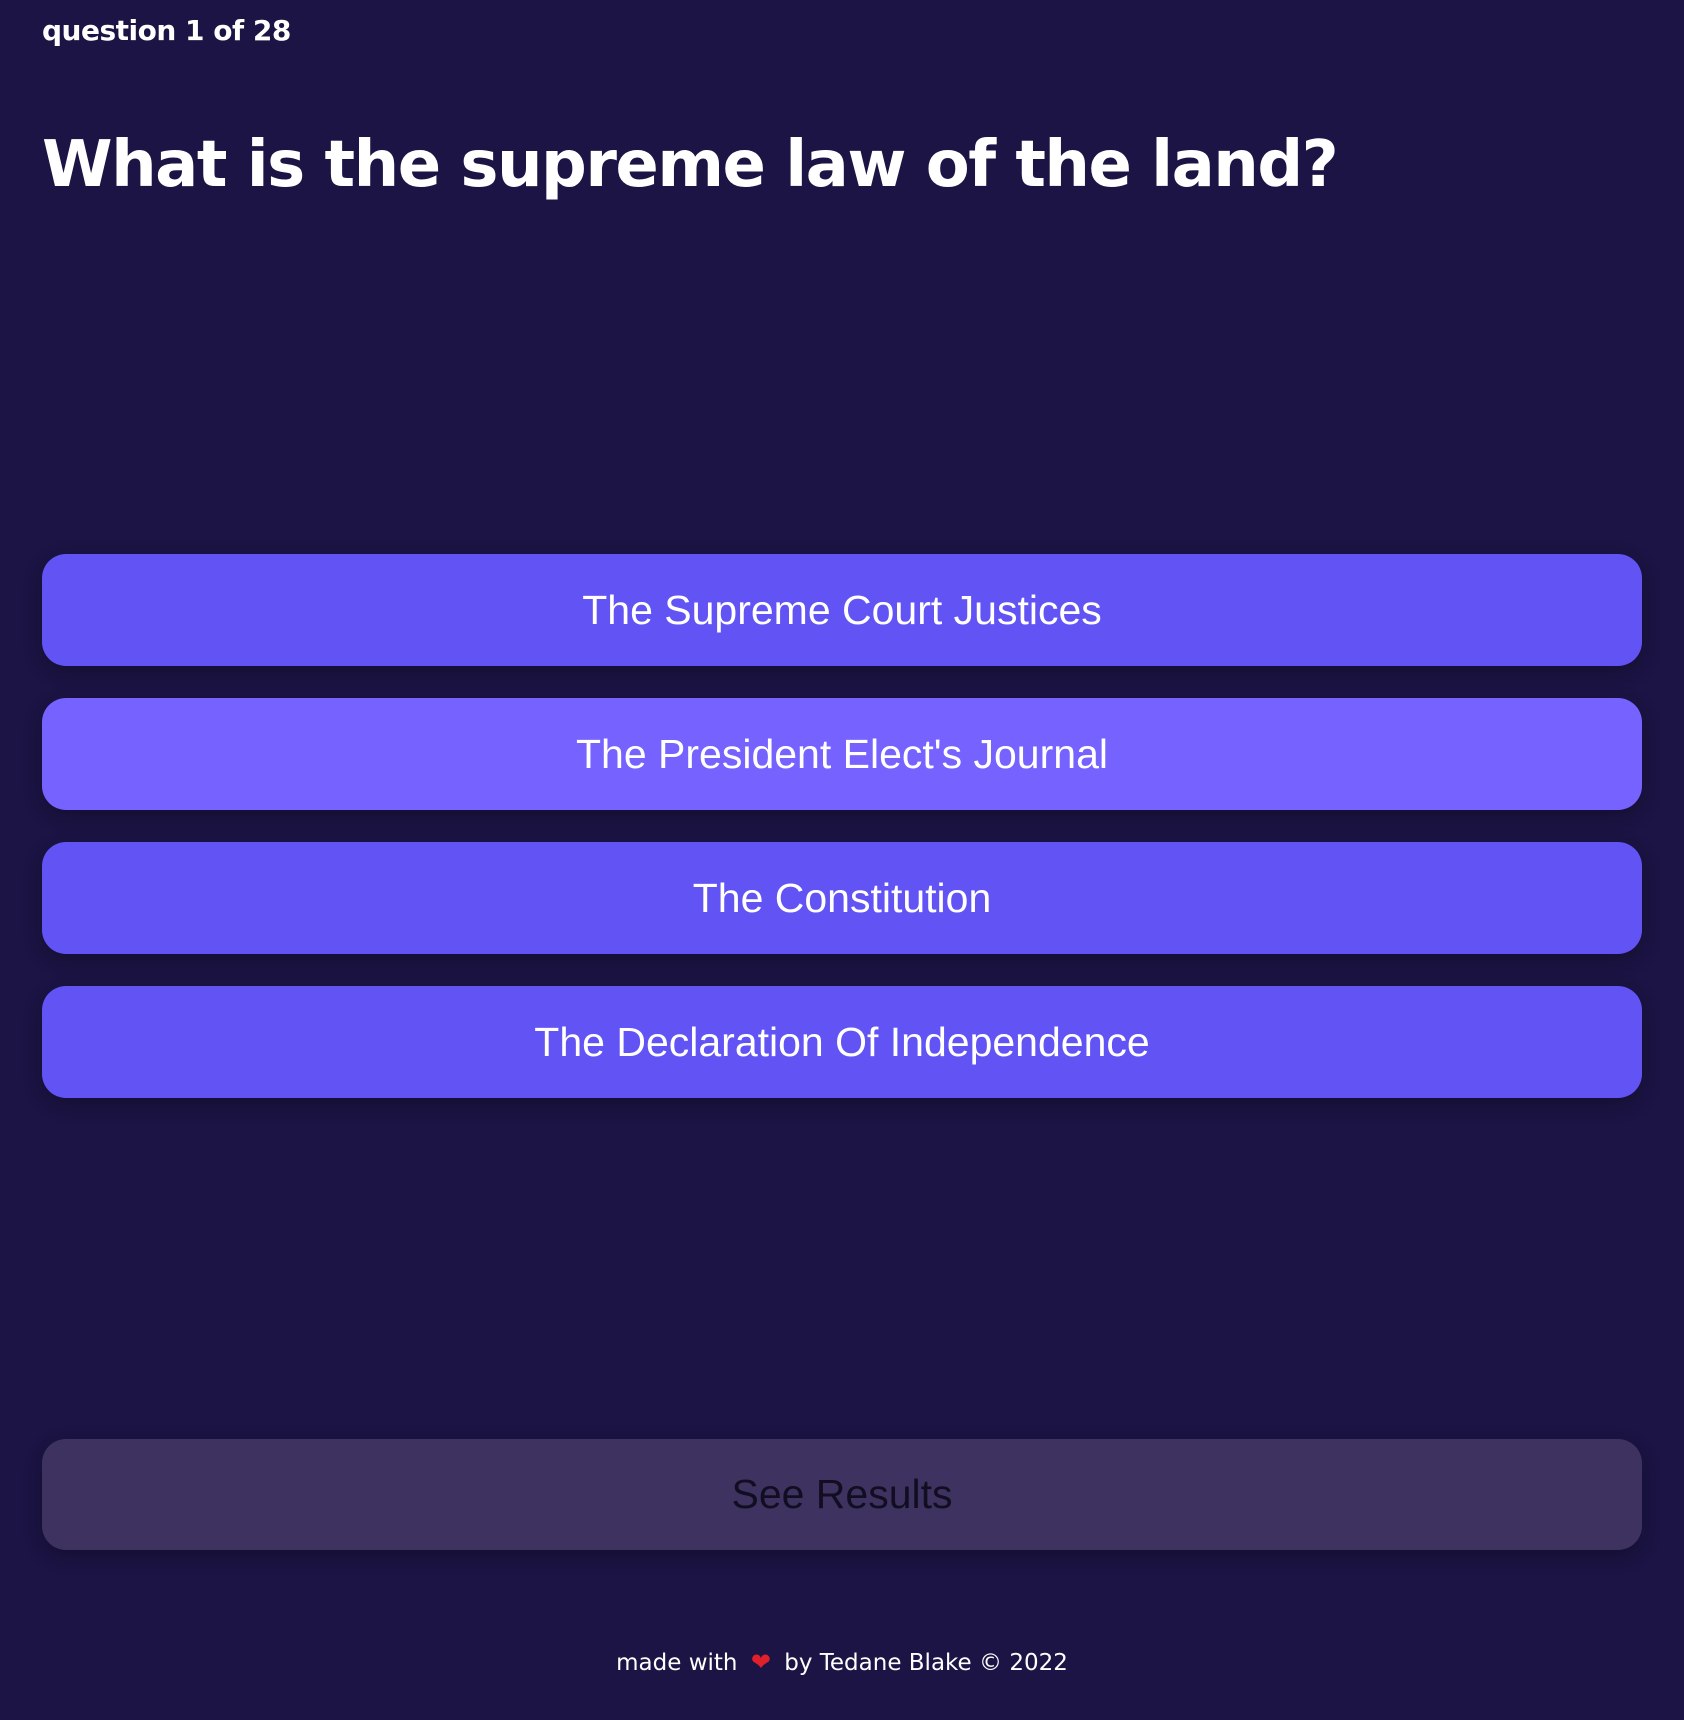 This screenshot has height=1720, width=1684. Describe the element at coordinates (677, 1663) in the screenshot. I see `footer-made-with: made with` at that location.